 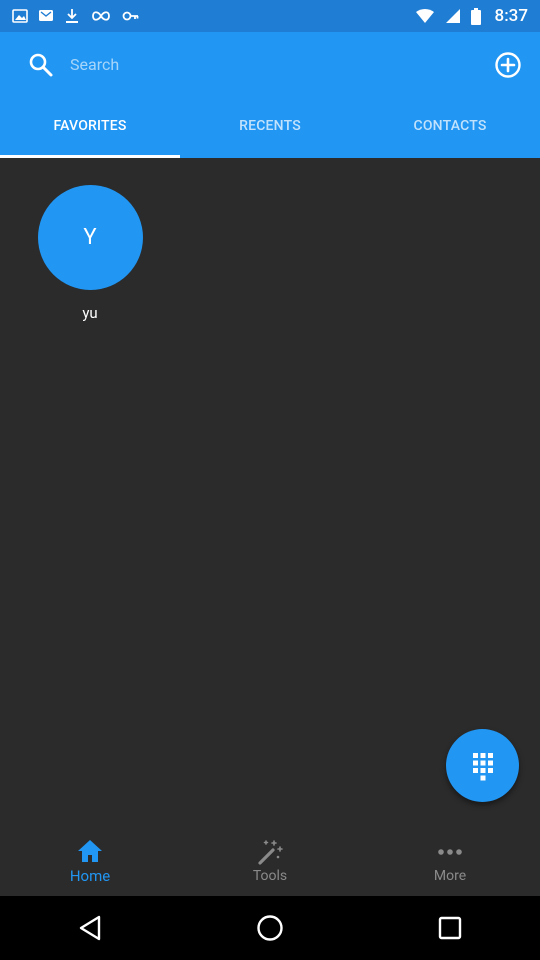 What do you see at coordinates (20, 16) in the screenshot?
I see `gallery-notification-icon` at bounding box center [20, 16].